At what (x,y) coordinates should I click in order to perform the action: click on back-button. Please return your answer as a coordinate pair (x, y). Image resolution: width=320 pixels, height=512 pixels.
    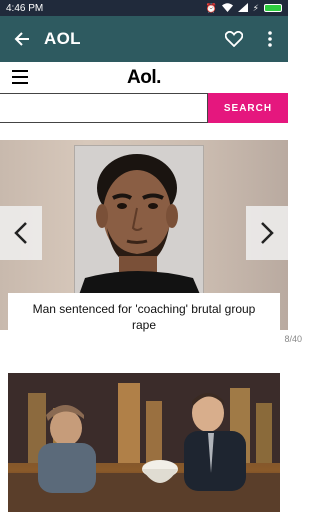
    Looking at the image, I should click on (22, 39).